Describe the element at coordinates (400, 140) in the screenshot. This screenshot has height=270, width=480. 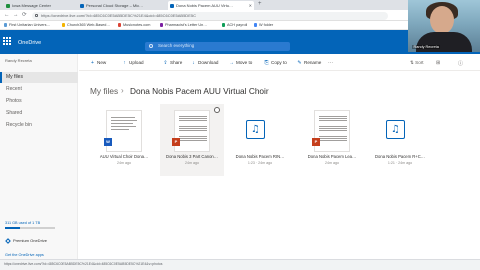
I see `file-tile-rc-audio: ♫ Dona Nobis Pacem R+C… 1:21 · 24m ago` at that location.